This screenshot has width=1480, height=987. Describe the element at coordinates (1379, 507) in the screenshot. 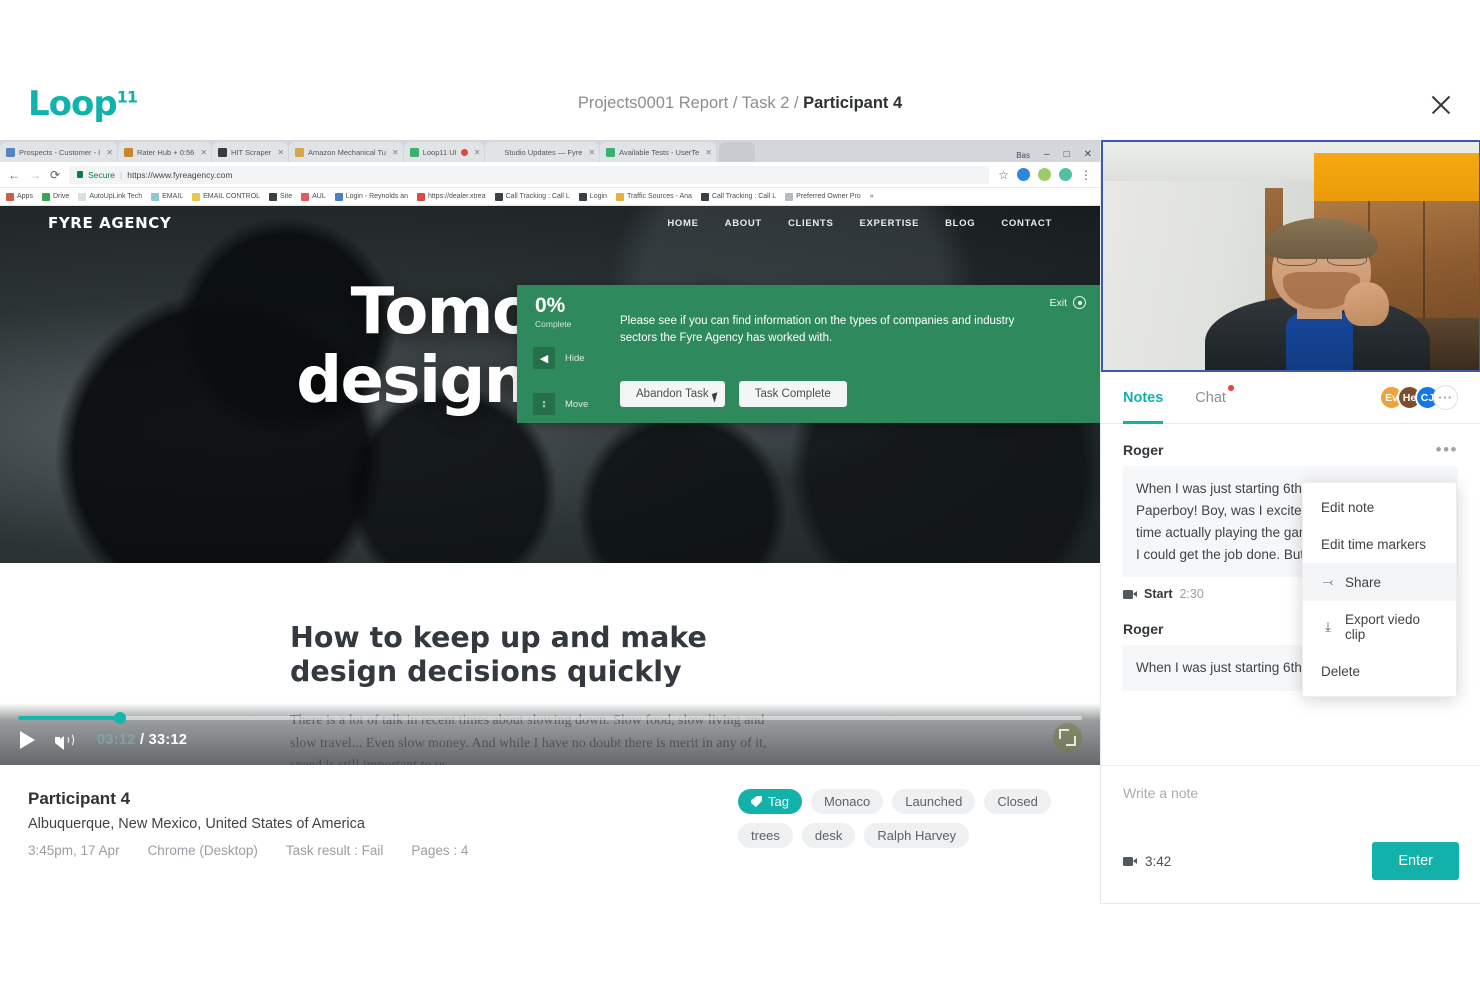

I see `menu-item-edit-note: Edit note` at that location.